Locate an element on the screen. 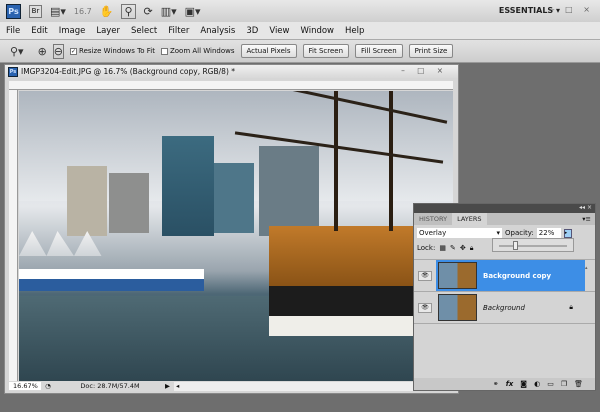  trash-icon: 🗑︎ is located at coordinates (578, 384).